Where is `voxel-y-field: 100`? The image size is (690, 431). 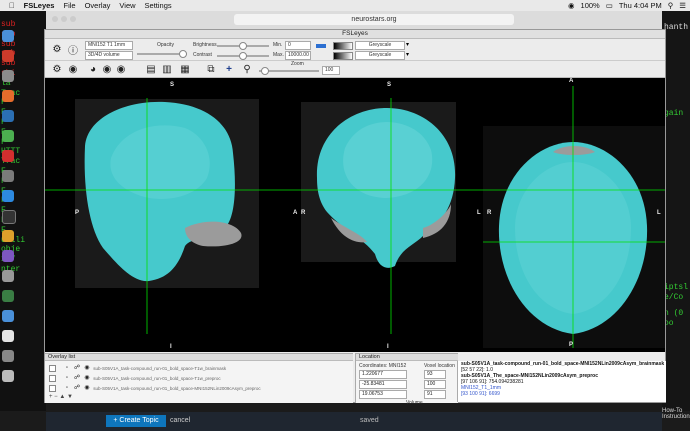
voxel-y-field: 100 is located at coordinates (435, 384).